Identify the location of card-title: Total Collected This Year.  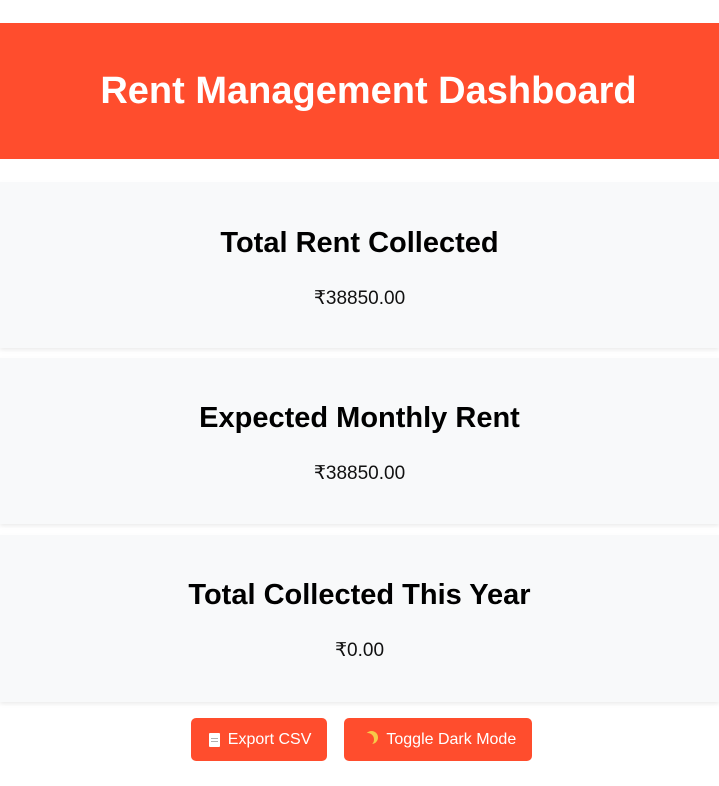
(359, 595).